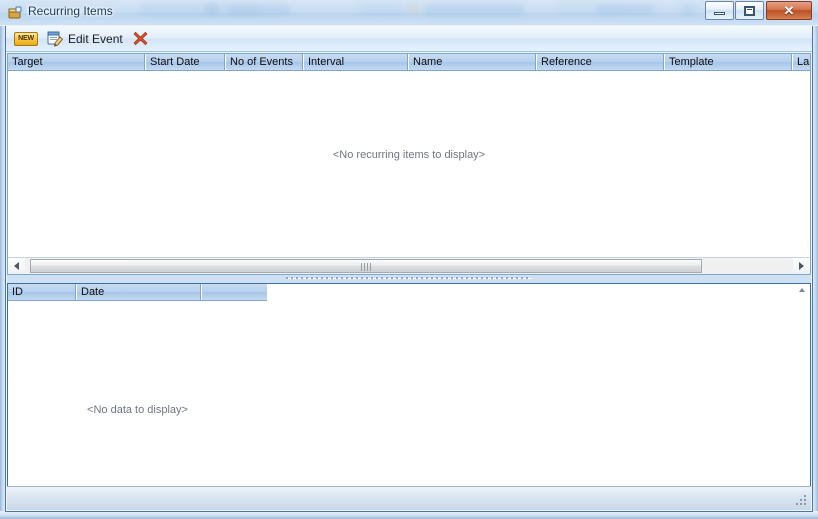 The image size is (818, 519). I want to click on horizontal-scrollbar, so click(409, 265).